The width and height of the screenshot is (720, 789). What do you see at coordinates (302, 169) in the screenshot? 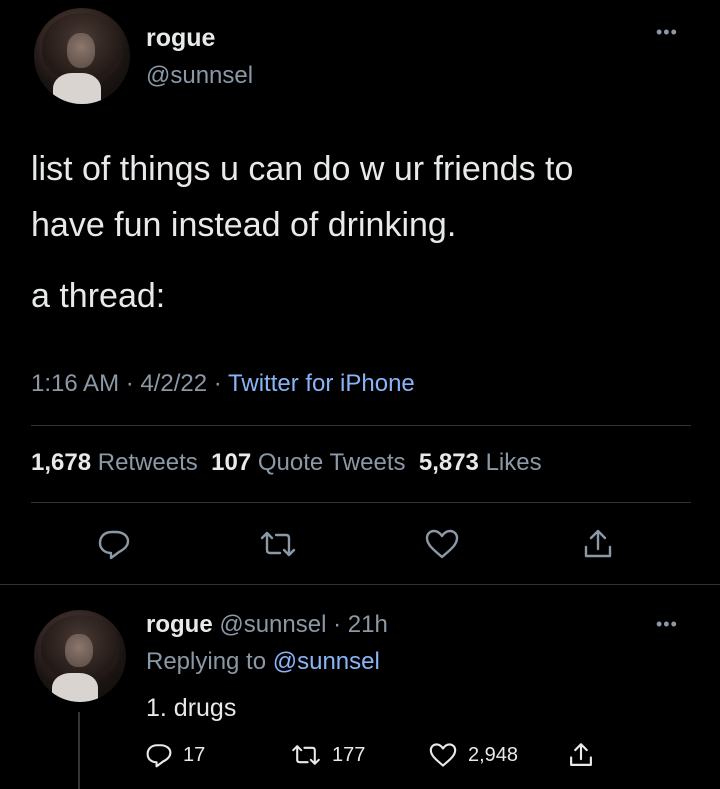
I see `tweet-text-line-1: list of things u can do w ur friends to` at bounding box center [302, 169].